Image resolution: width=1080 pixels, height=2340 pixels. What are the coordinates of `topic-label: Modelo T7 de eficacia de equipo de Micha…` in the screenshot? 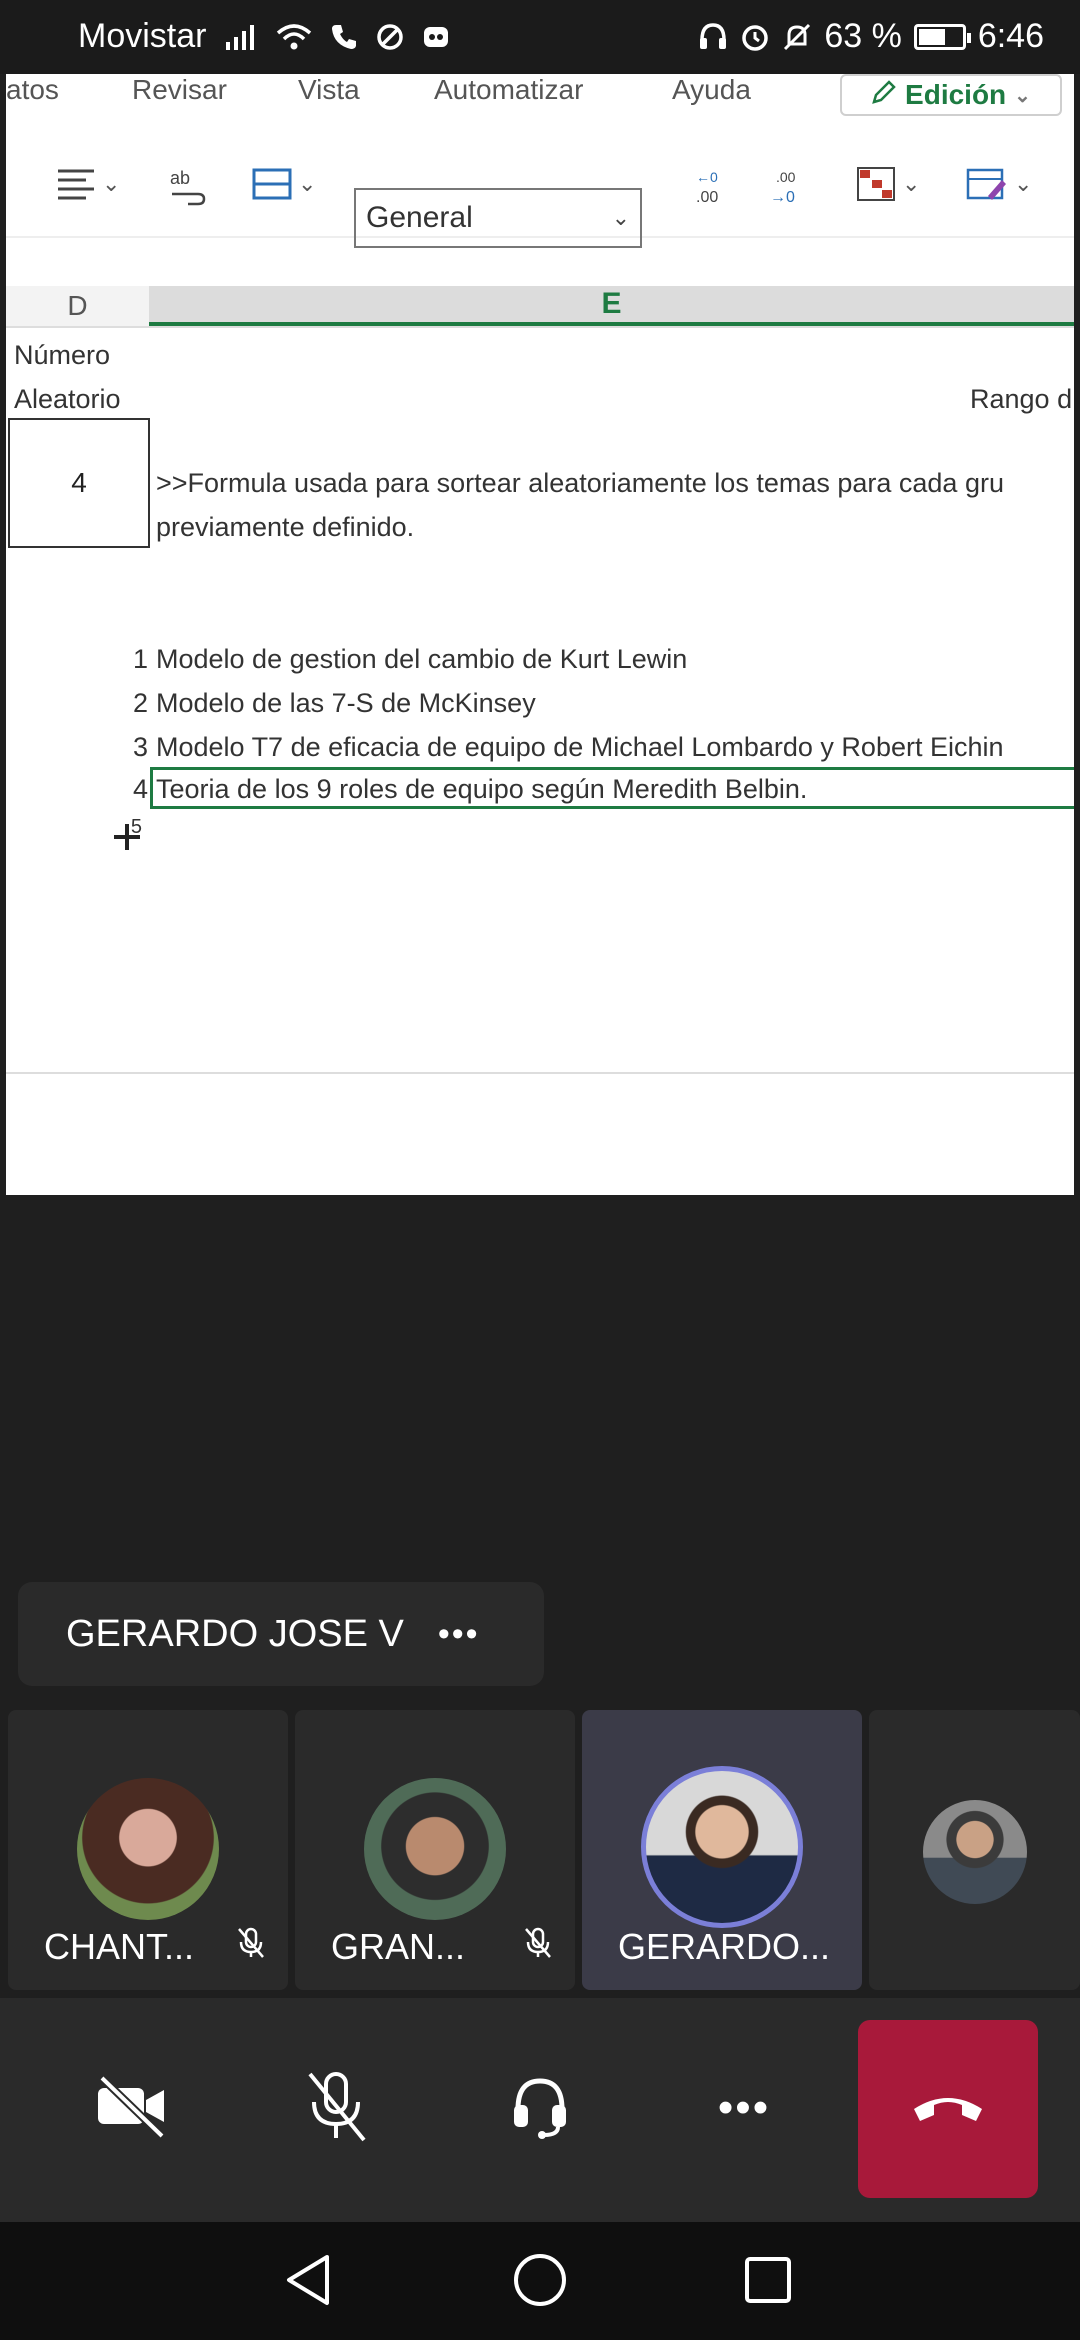 It's located at (580, 747).